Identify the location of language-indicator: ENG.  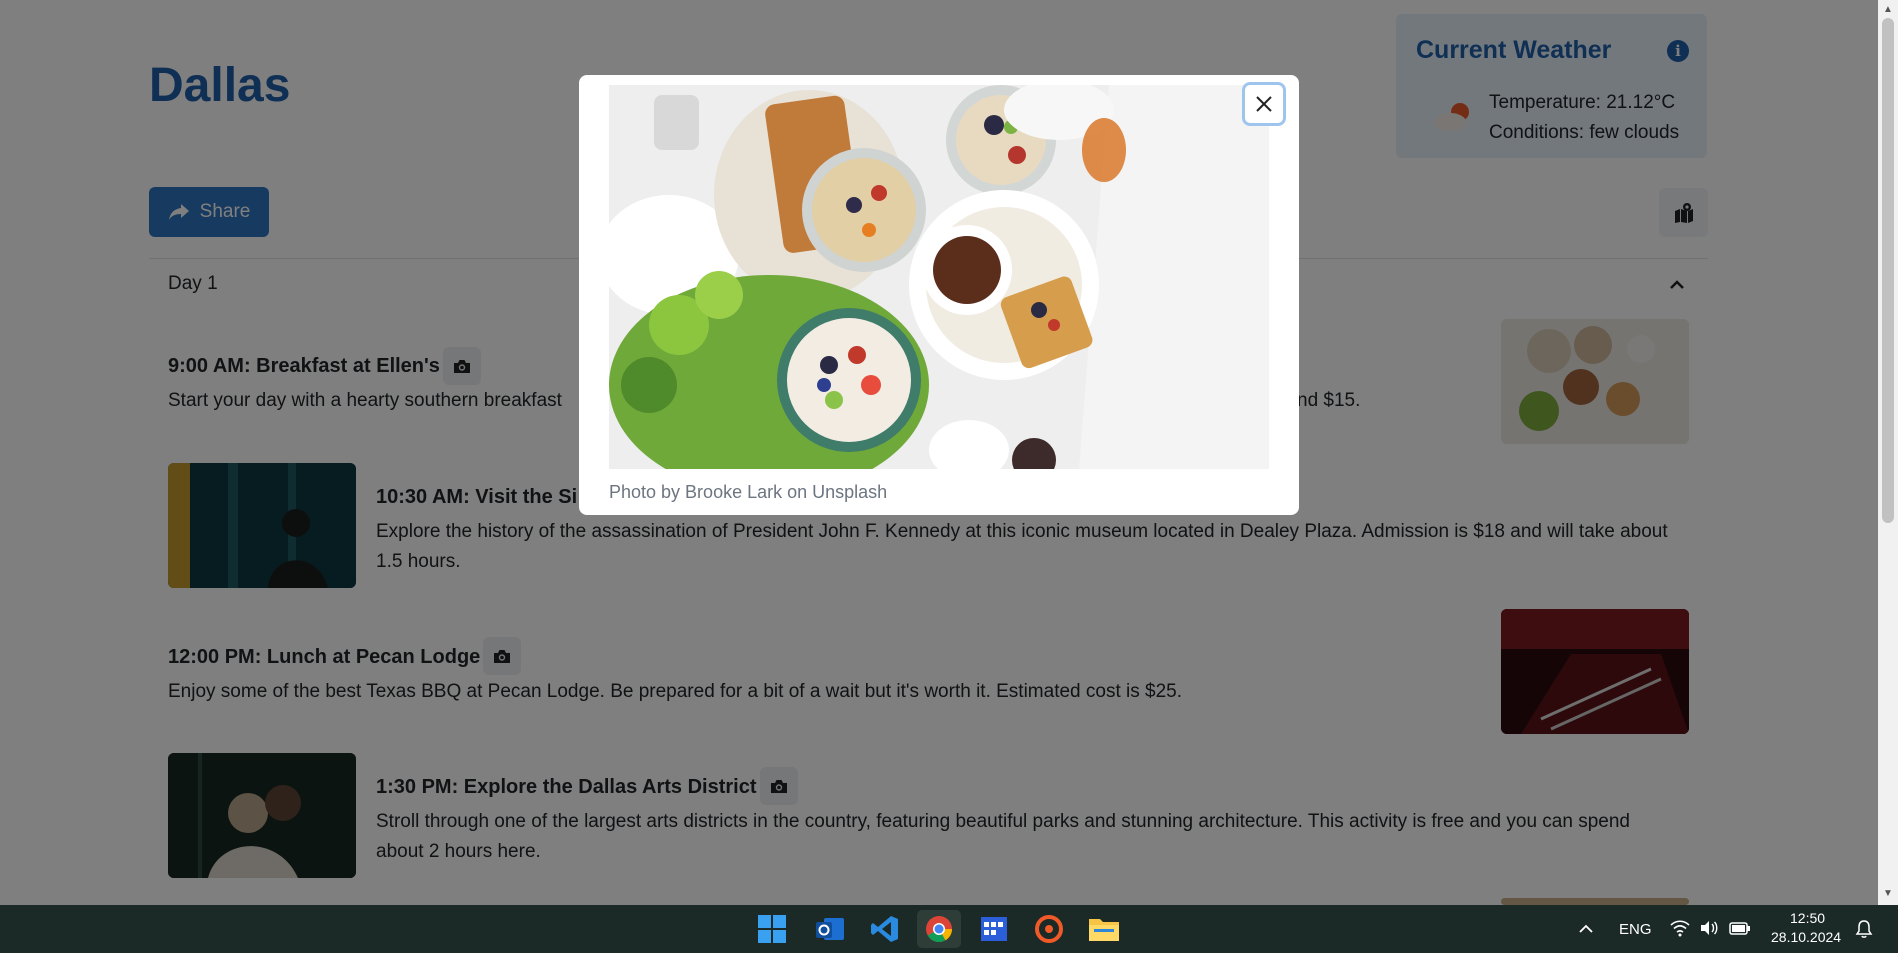
(1635, 929).